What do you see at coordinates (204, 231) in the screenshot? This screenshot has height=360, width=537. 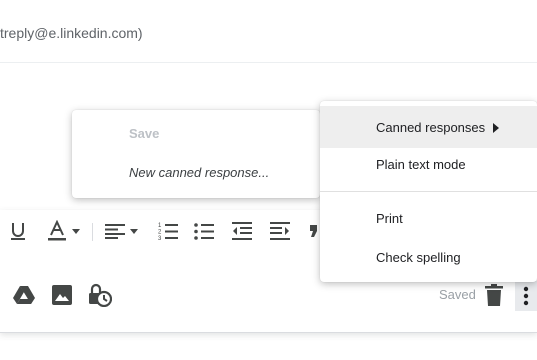 I see `bulleted-list-icon` at bounding box center [204, 231].